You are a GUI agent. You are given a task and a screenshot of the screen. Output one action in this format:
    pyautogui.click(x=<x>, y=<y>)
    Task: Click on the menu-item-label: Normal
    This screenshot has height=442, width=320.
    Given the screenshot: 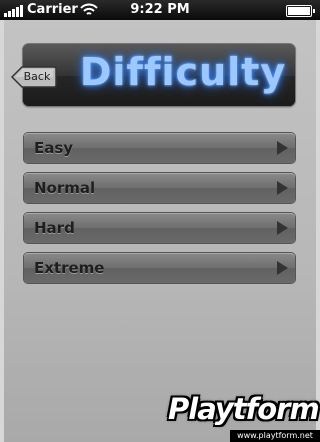 What is the action you would take?
    pyautogui.click(x=65, y=188)
    